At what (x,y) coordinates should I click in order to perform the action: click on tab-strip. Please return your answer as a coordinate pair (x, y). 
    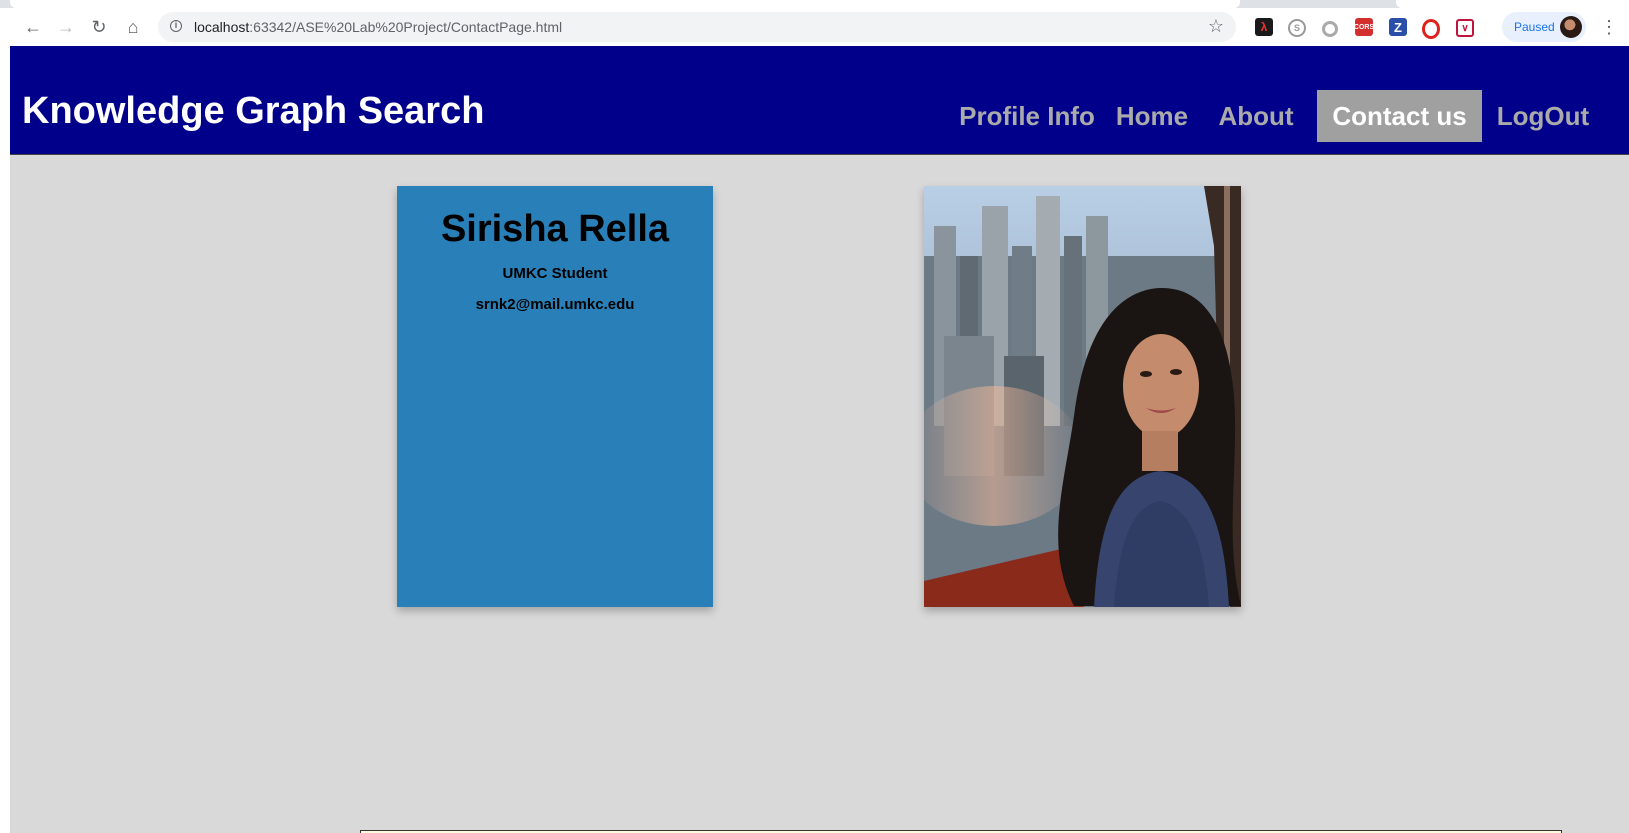
    Looking at the image, I should click on (814, 4).